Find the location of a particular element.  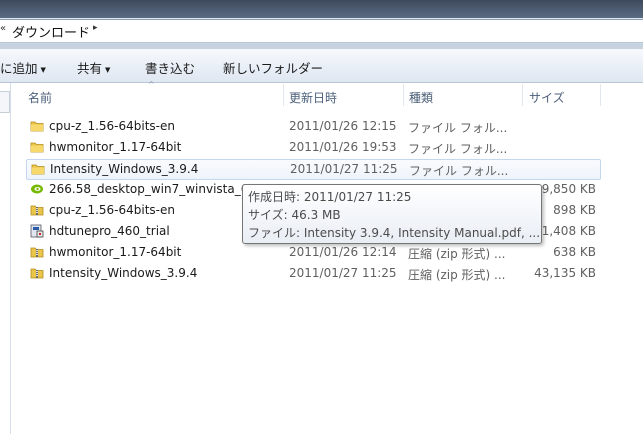

add-to-label: に追加 is located at coordinates (19, 68).